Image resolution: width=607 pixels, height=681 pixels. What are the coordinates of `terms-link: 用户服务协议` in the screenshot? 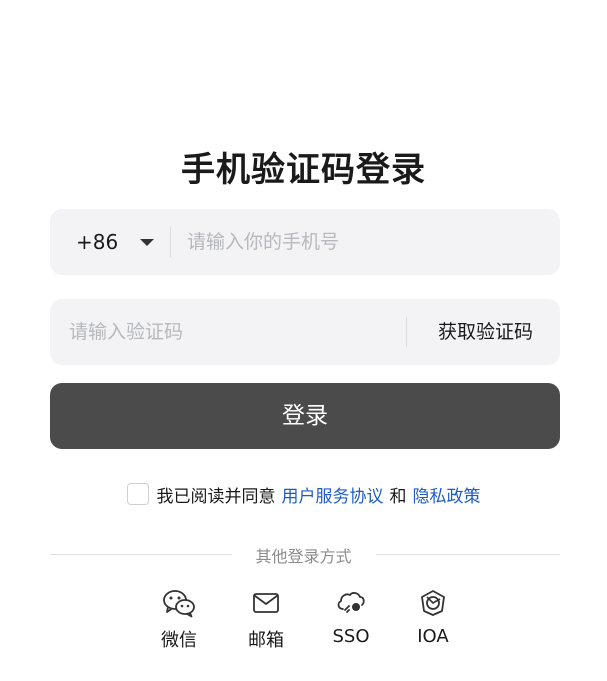 It's located at (333, 494).